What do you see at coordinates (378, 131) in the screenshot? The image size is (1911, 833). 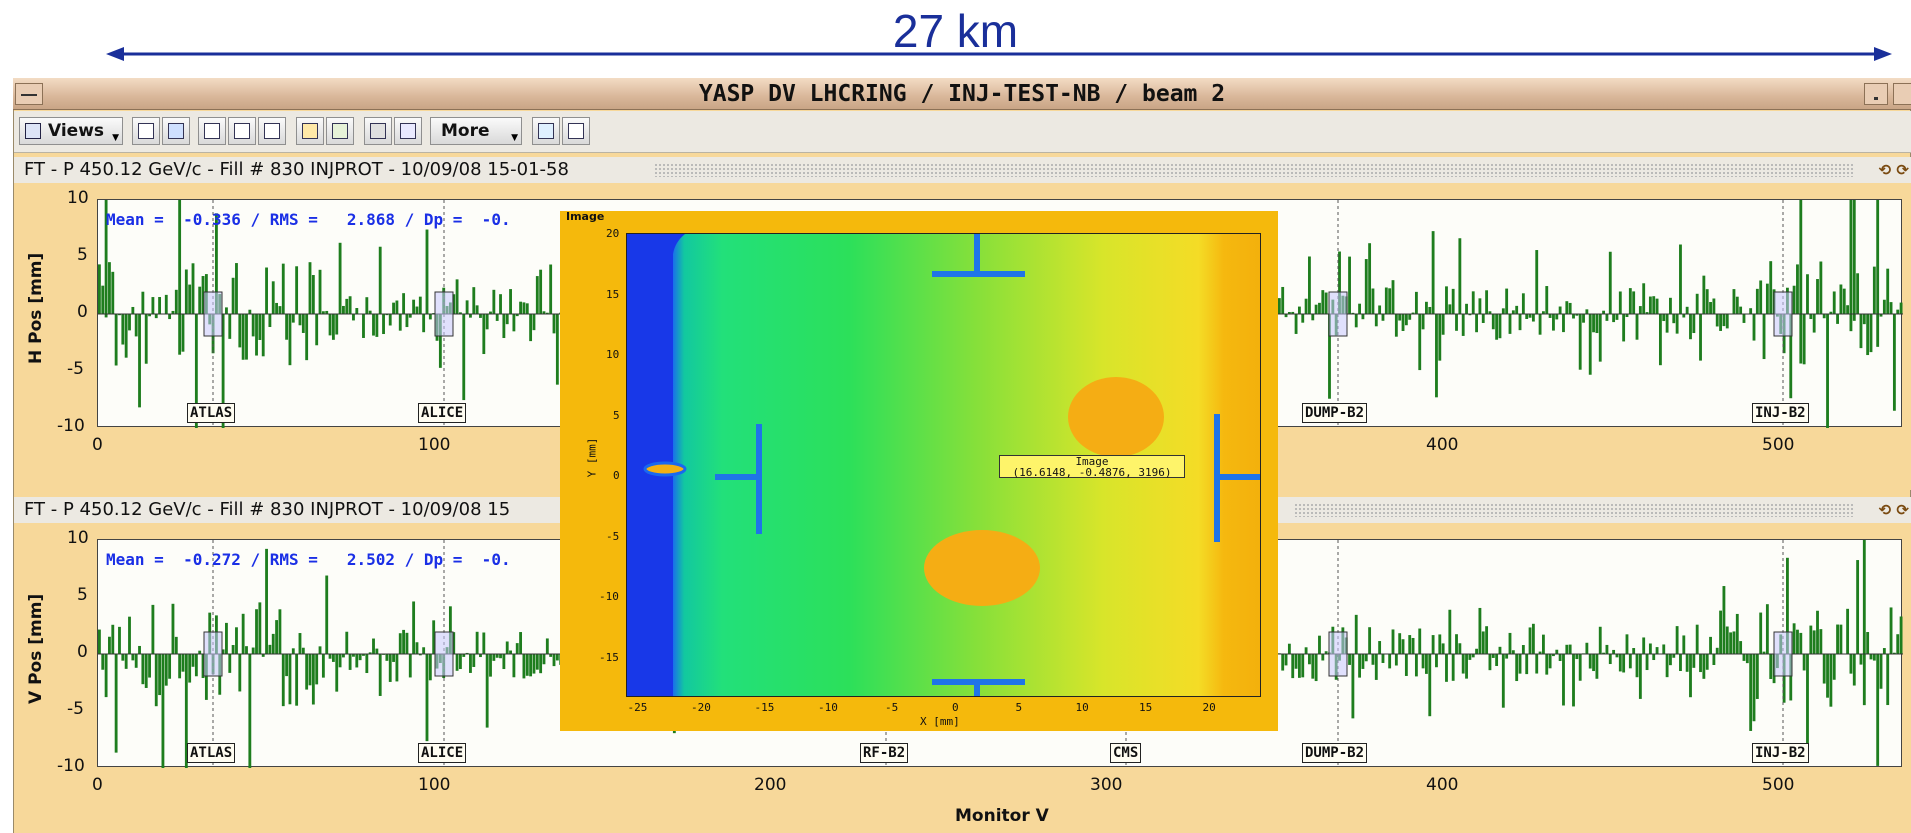 I see `blank-view-button` at bounding box center [378, 131].